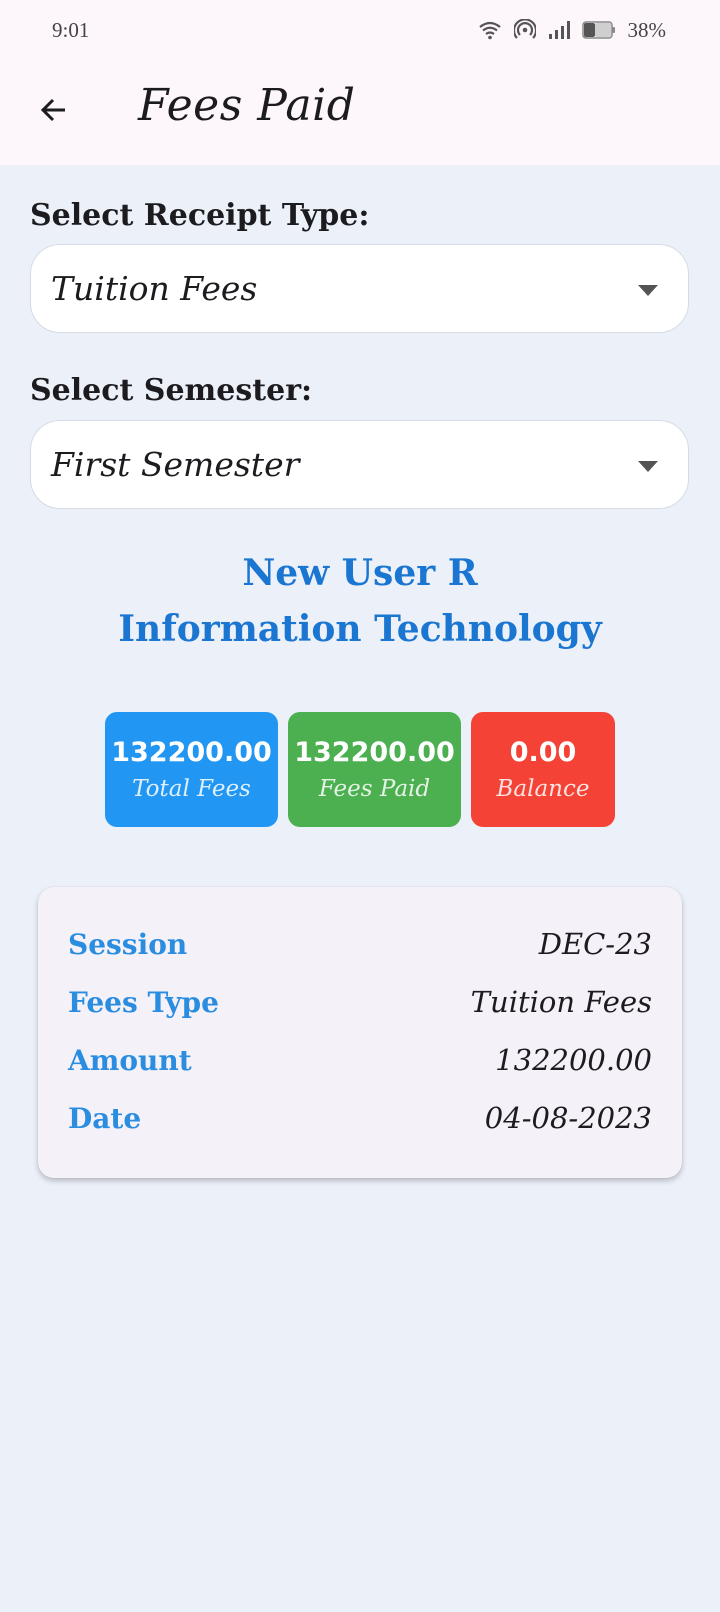 The image size is (720, 1612). What do you see at coordinates (359, 464) in the screenshot?
I see `semester-dropdown: First Semester` at bounding box center [359, 464].